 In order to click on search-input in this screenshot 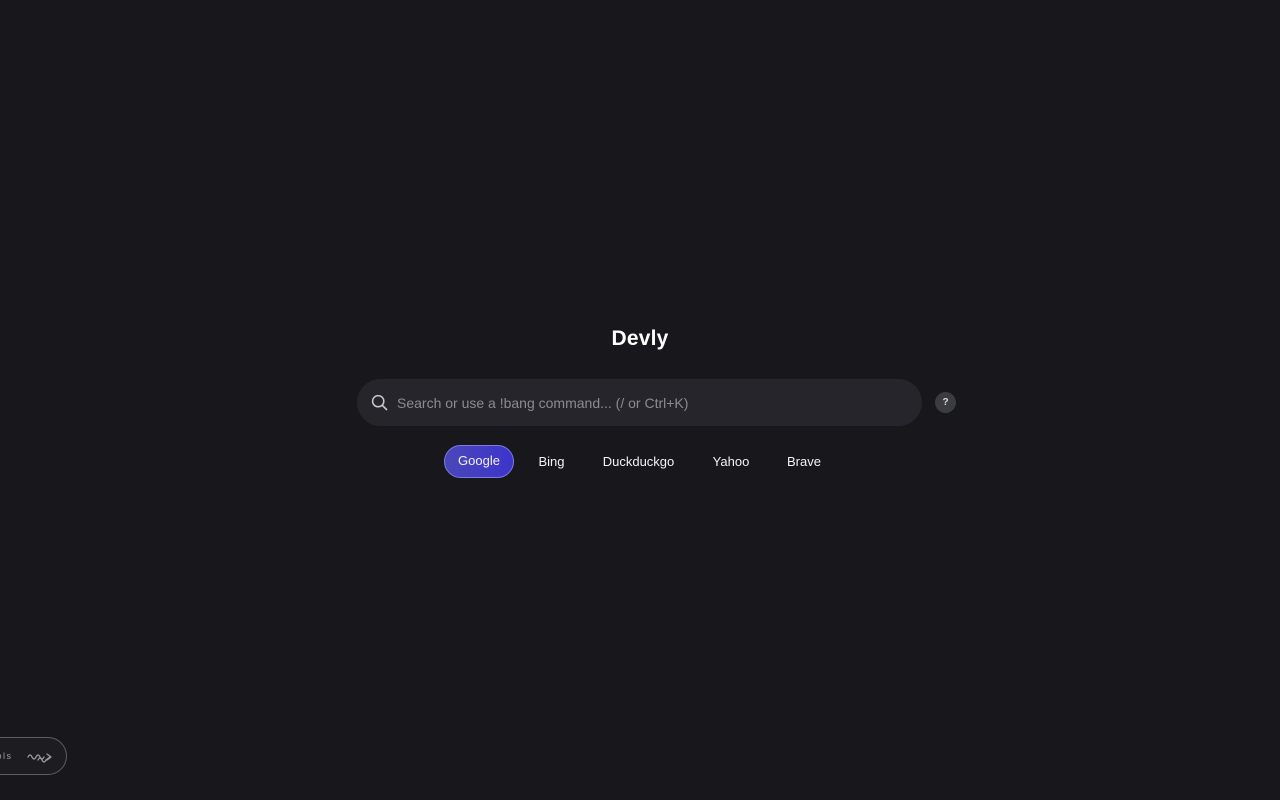, I will do `click(649, 402)`.